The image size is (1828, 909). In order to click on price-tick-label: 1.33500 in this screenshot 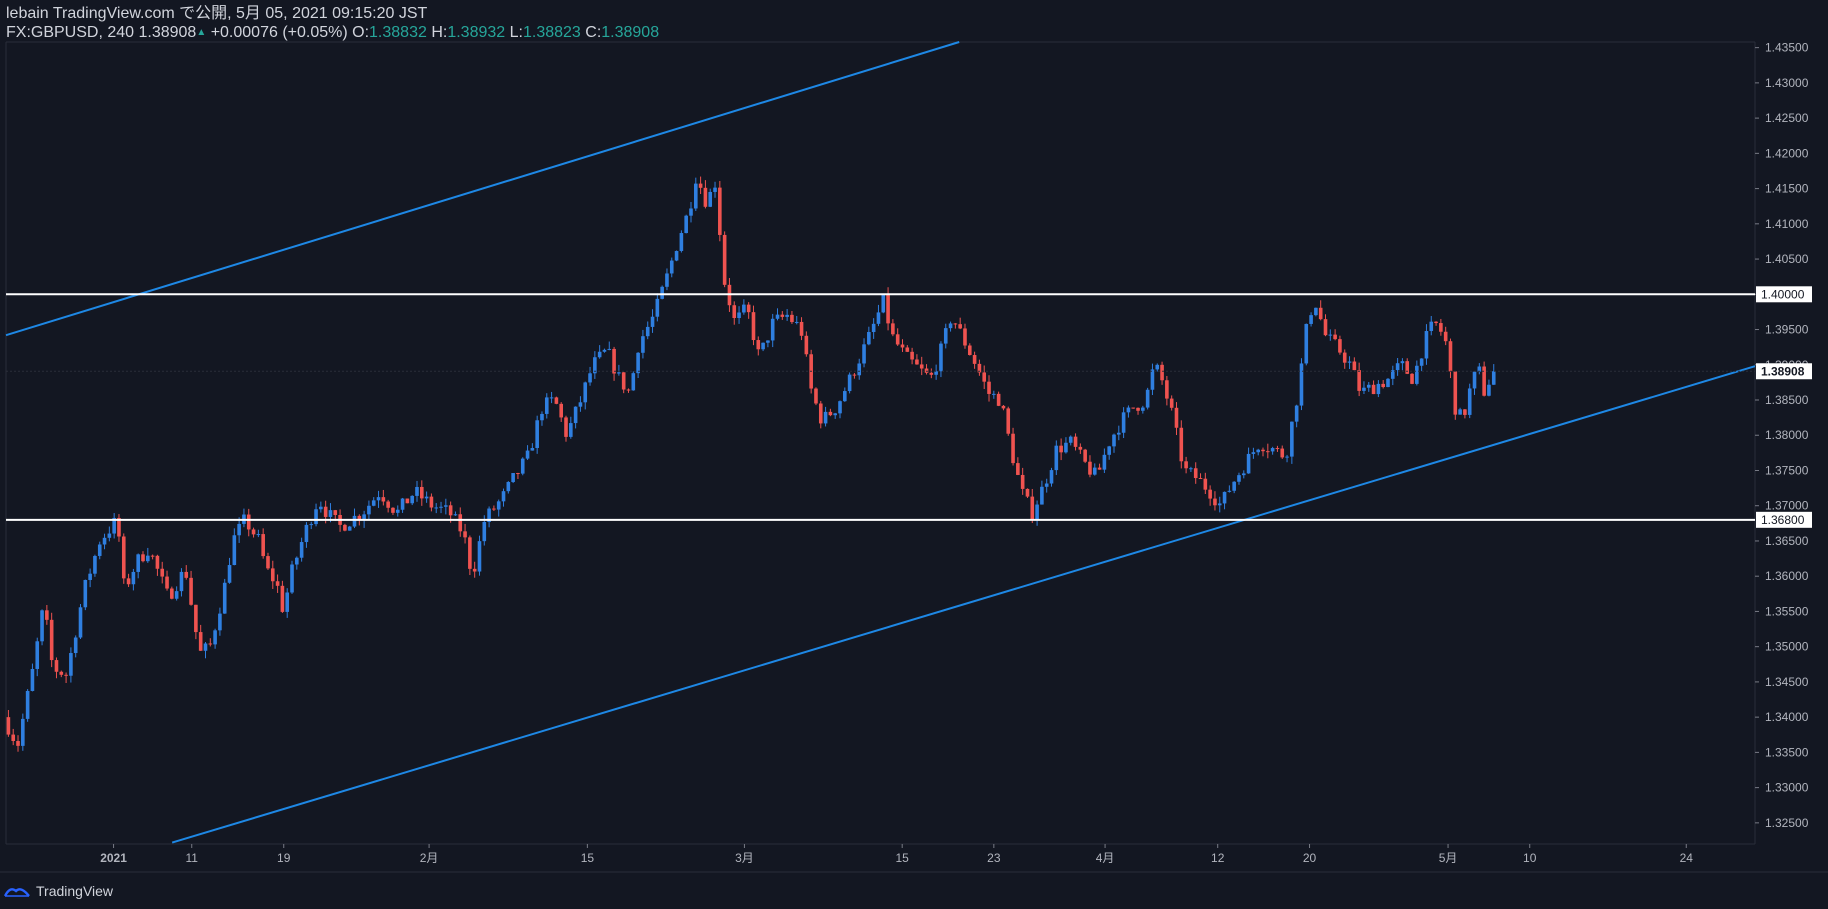, I will do `click(1787, 752)`.